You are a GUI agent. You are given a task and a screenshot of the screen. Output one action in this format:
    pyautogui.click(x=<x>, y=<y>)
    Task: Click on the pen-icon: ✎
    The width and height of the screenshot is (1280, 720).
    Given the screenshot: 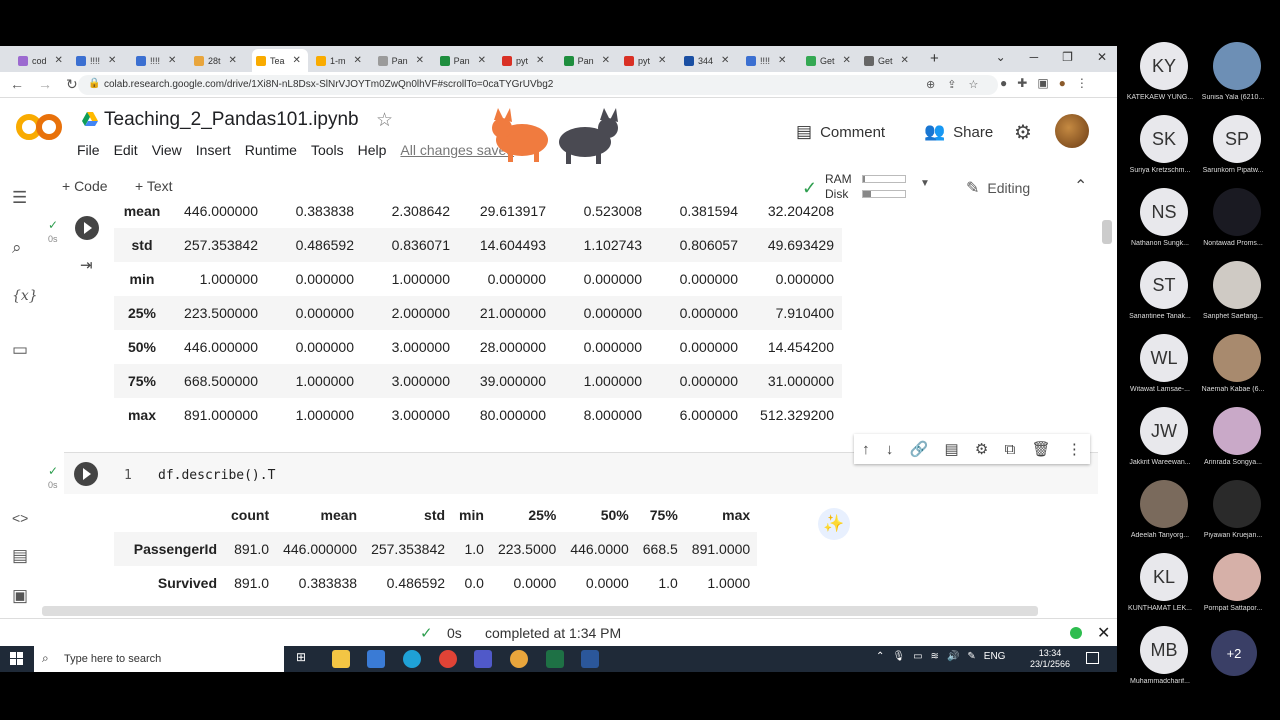 What is the action you would take?
    pyautogui.click(x=971, y=656)
    